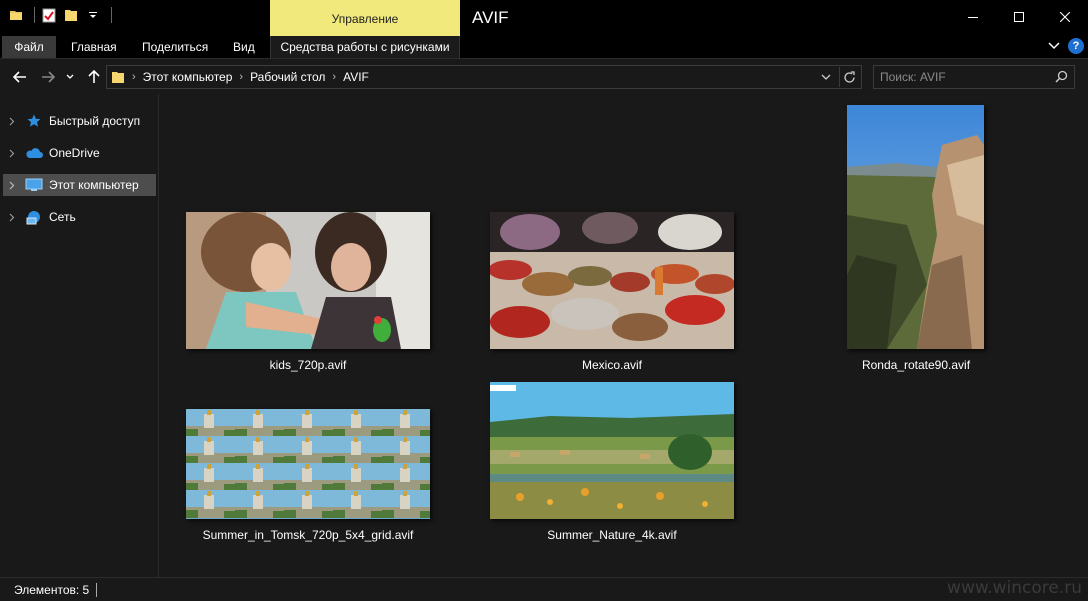  Describe the element at coordinates (308, 535) in the screenshot. I see `file-name: Summer_in_Tomsk_720p_5x4_grid.avif` at that location.